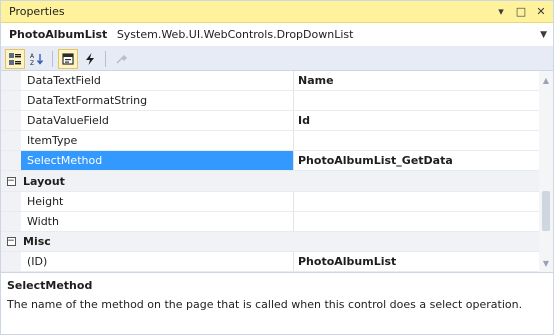 Image resolution: width=554 pixels, height=335 pixels. I want to click on category-label: Layout, so click(44, 181).